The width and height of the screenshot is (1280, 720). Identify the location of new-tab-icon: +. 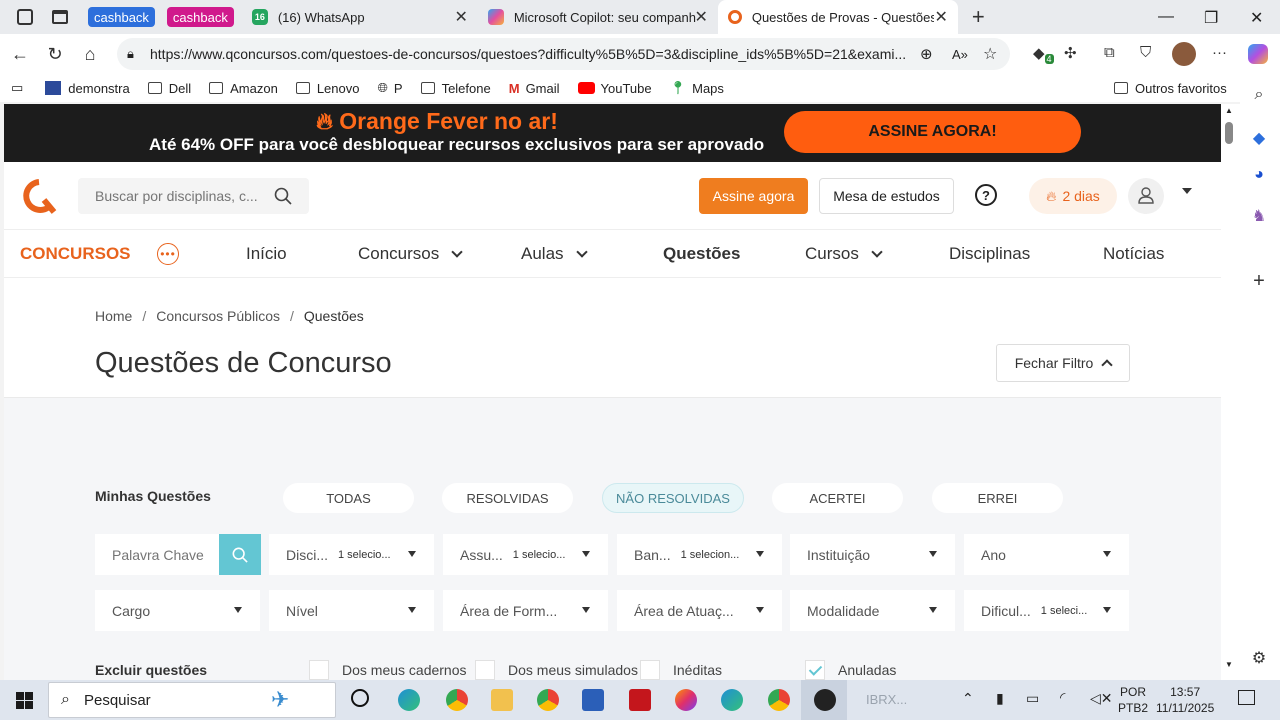
(978, 17).